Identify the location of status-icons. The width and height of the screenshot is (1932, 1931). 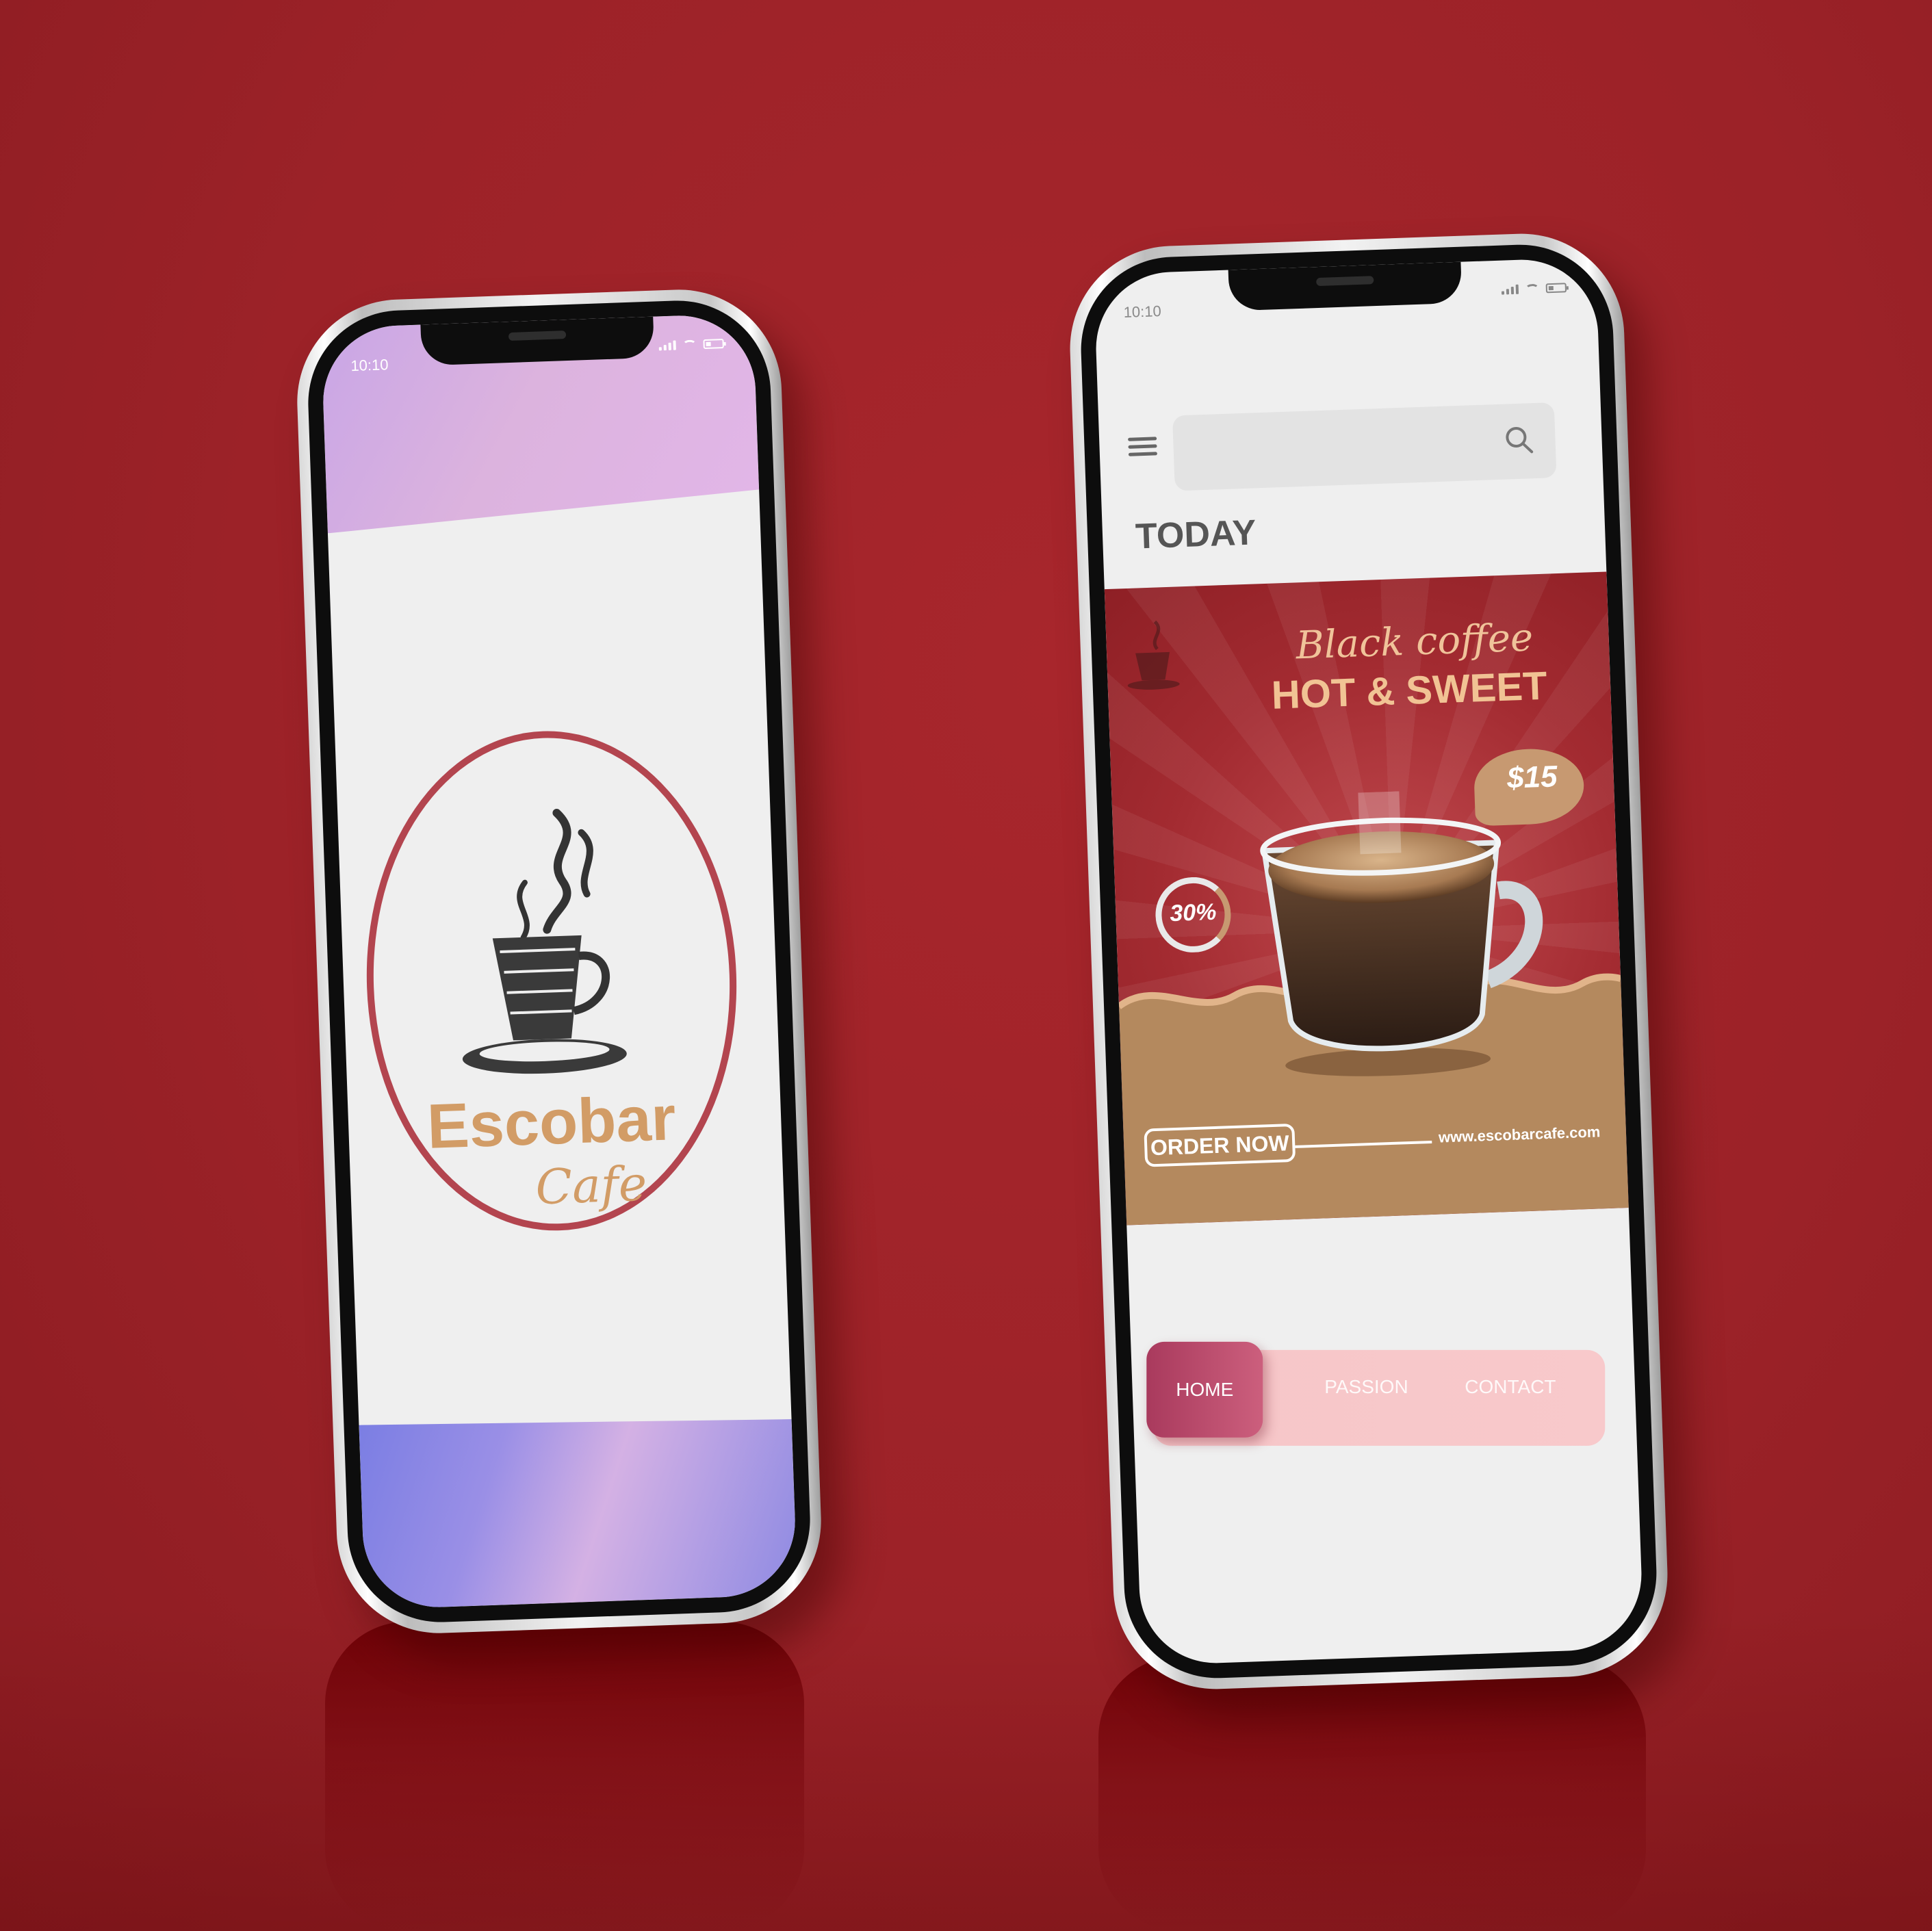
(1534, 289).